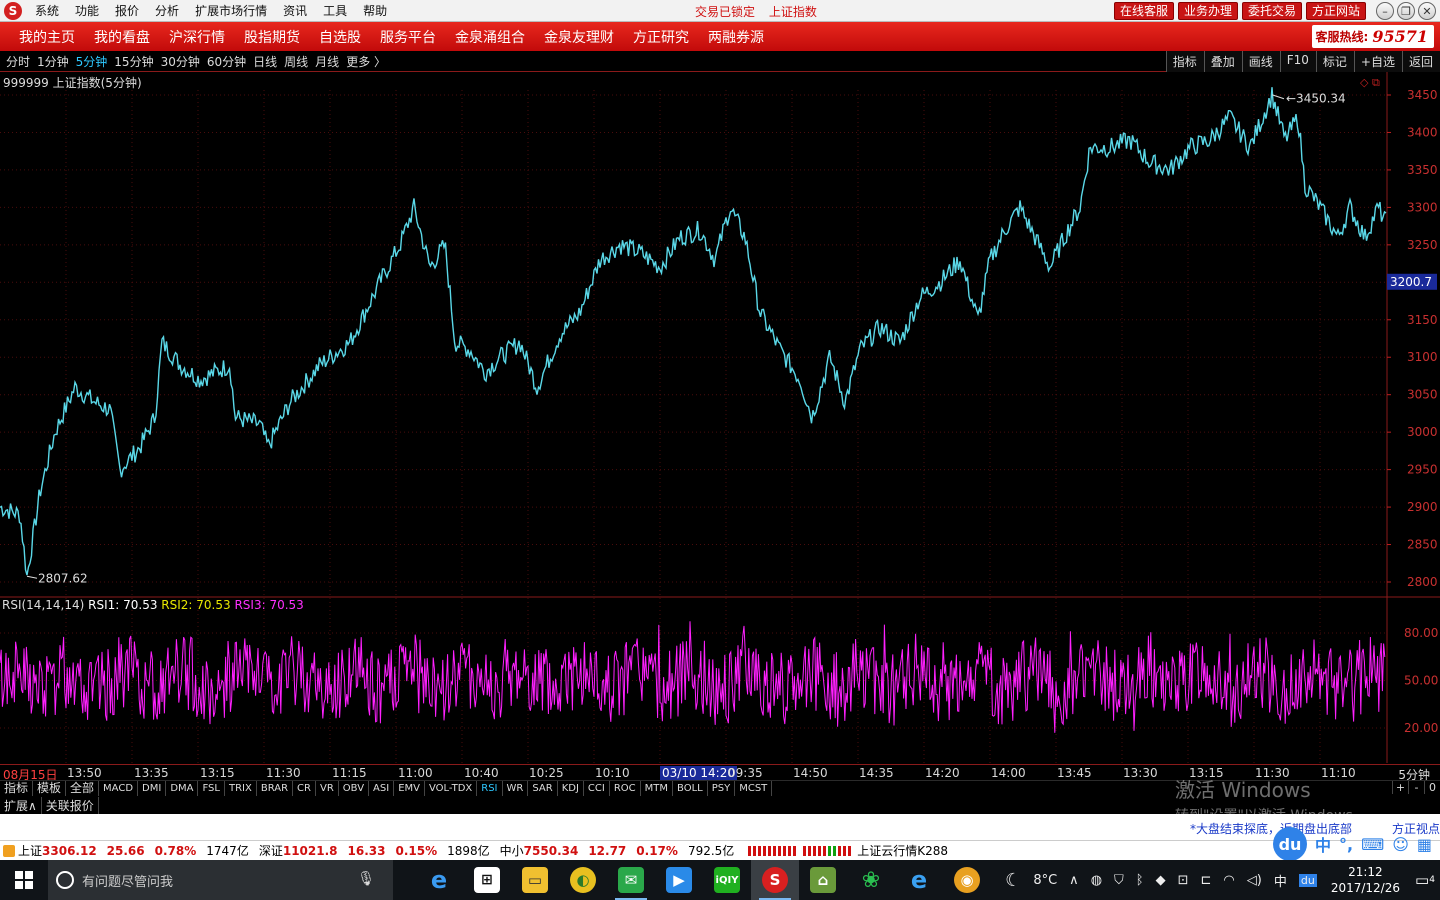  Describe the element at coordinates (1222, 61) in the screenshot. I see `tool-overlay: 叠加` at that location.